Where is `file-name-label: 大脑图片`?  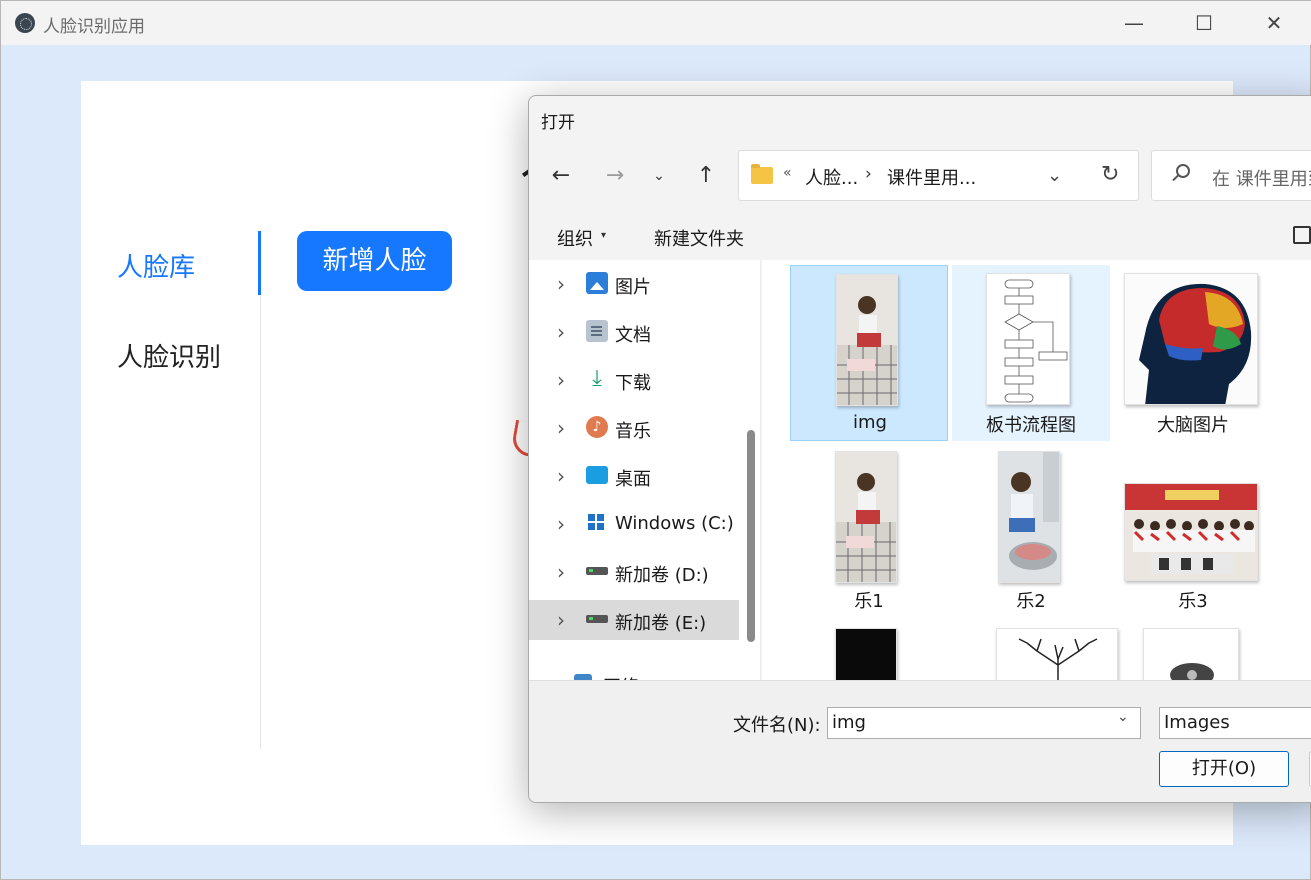 file-name-label: 大脑图片 is located at coordinates (1193, 425).